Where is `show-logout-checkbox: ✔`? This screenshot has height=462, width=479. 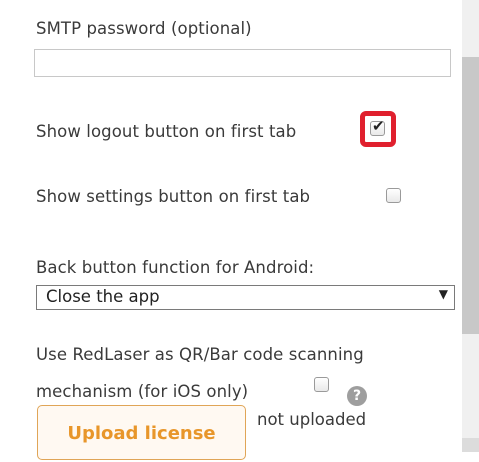
show-logout-checkbox: ✔ is located at coordinates (377, 126).